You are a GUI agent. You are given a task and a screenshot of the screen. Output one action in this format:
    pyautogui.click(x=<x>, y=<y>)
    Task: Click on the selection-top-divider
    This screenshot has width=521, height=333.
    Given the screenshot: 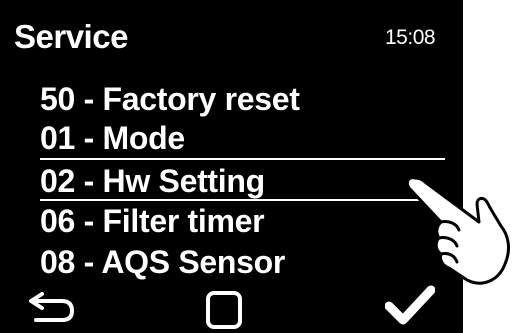 What is the action you would take?
    pyautogui.click(x=242, y=159)
    